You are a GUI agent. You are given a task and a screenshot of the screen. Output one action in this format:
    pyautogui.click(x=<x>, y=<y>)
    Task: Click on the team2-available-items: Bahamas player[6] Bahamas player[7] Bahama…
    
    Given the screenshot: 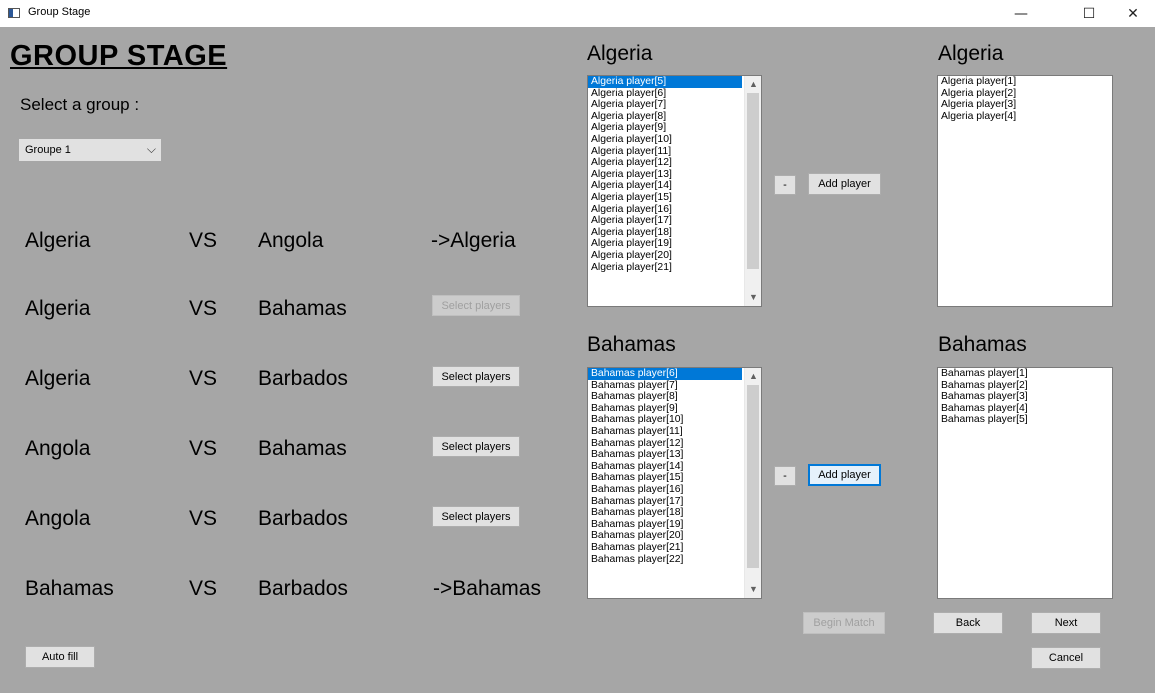 What is the action you would take?
    pyautogui.click(x=674, y=466)
    